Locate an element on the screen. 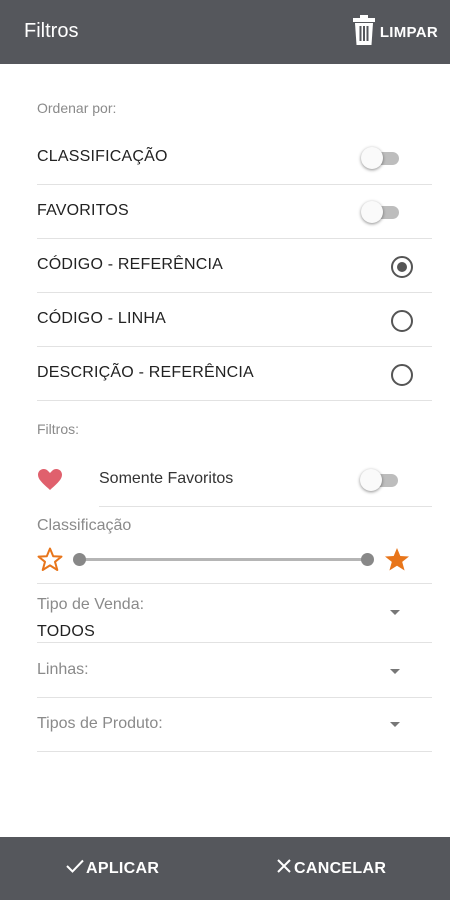  apply-button: APLICAR is located at coordinates (112, 868).